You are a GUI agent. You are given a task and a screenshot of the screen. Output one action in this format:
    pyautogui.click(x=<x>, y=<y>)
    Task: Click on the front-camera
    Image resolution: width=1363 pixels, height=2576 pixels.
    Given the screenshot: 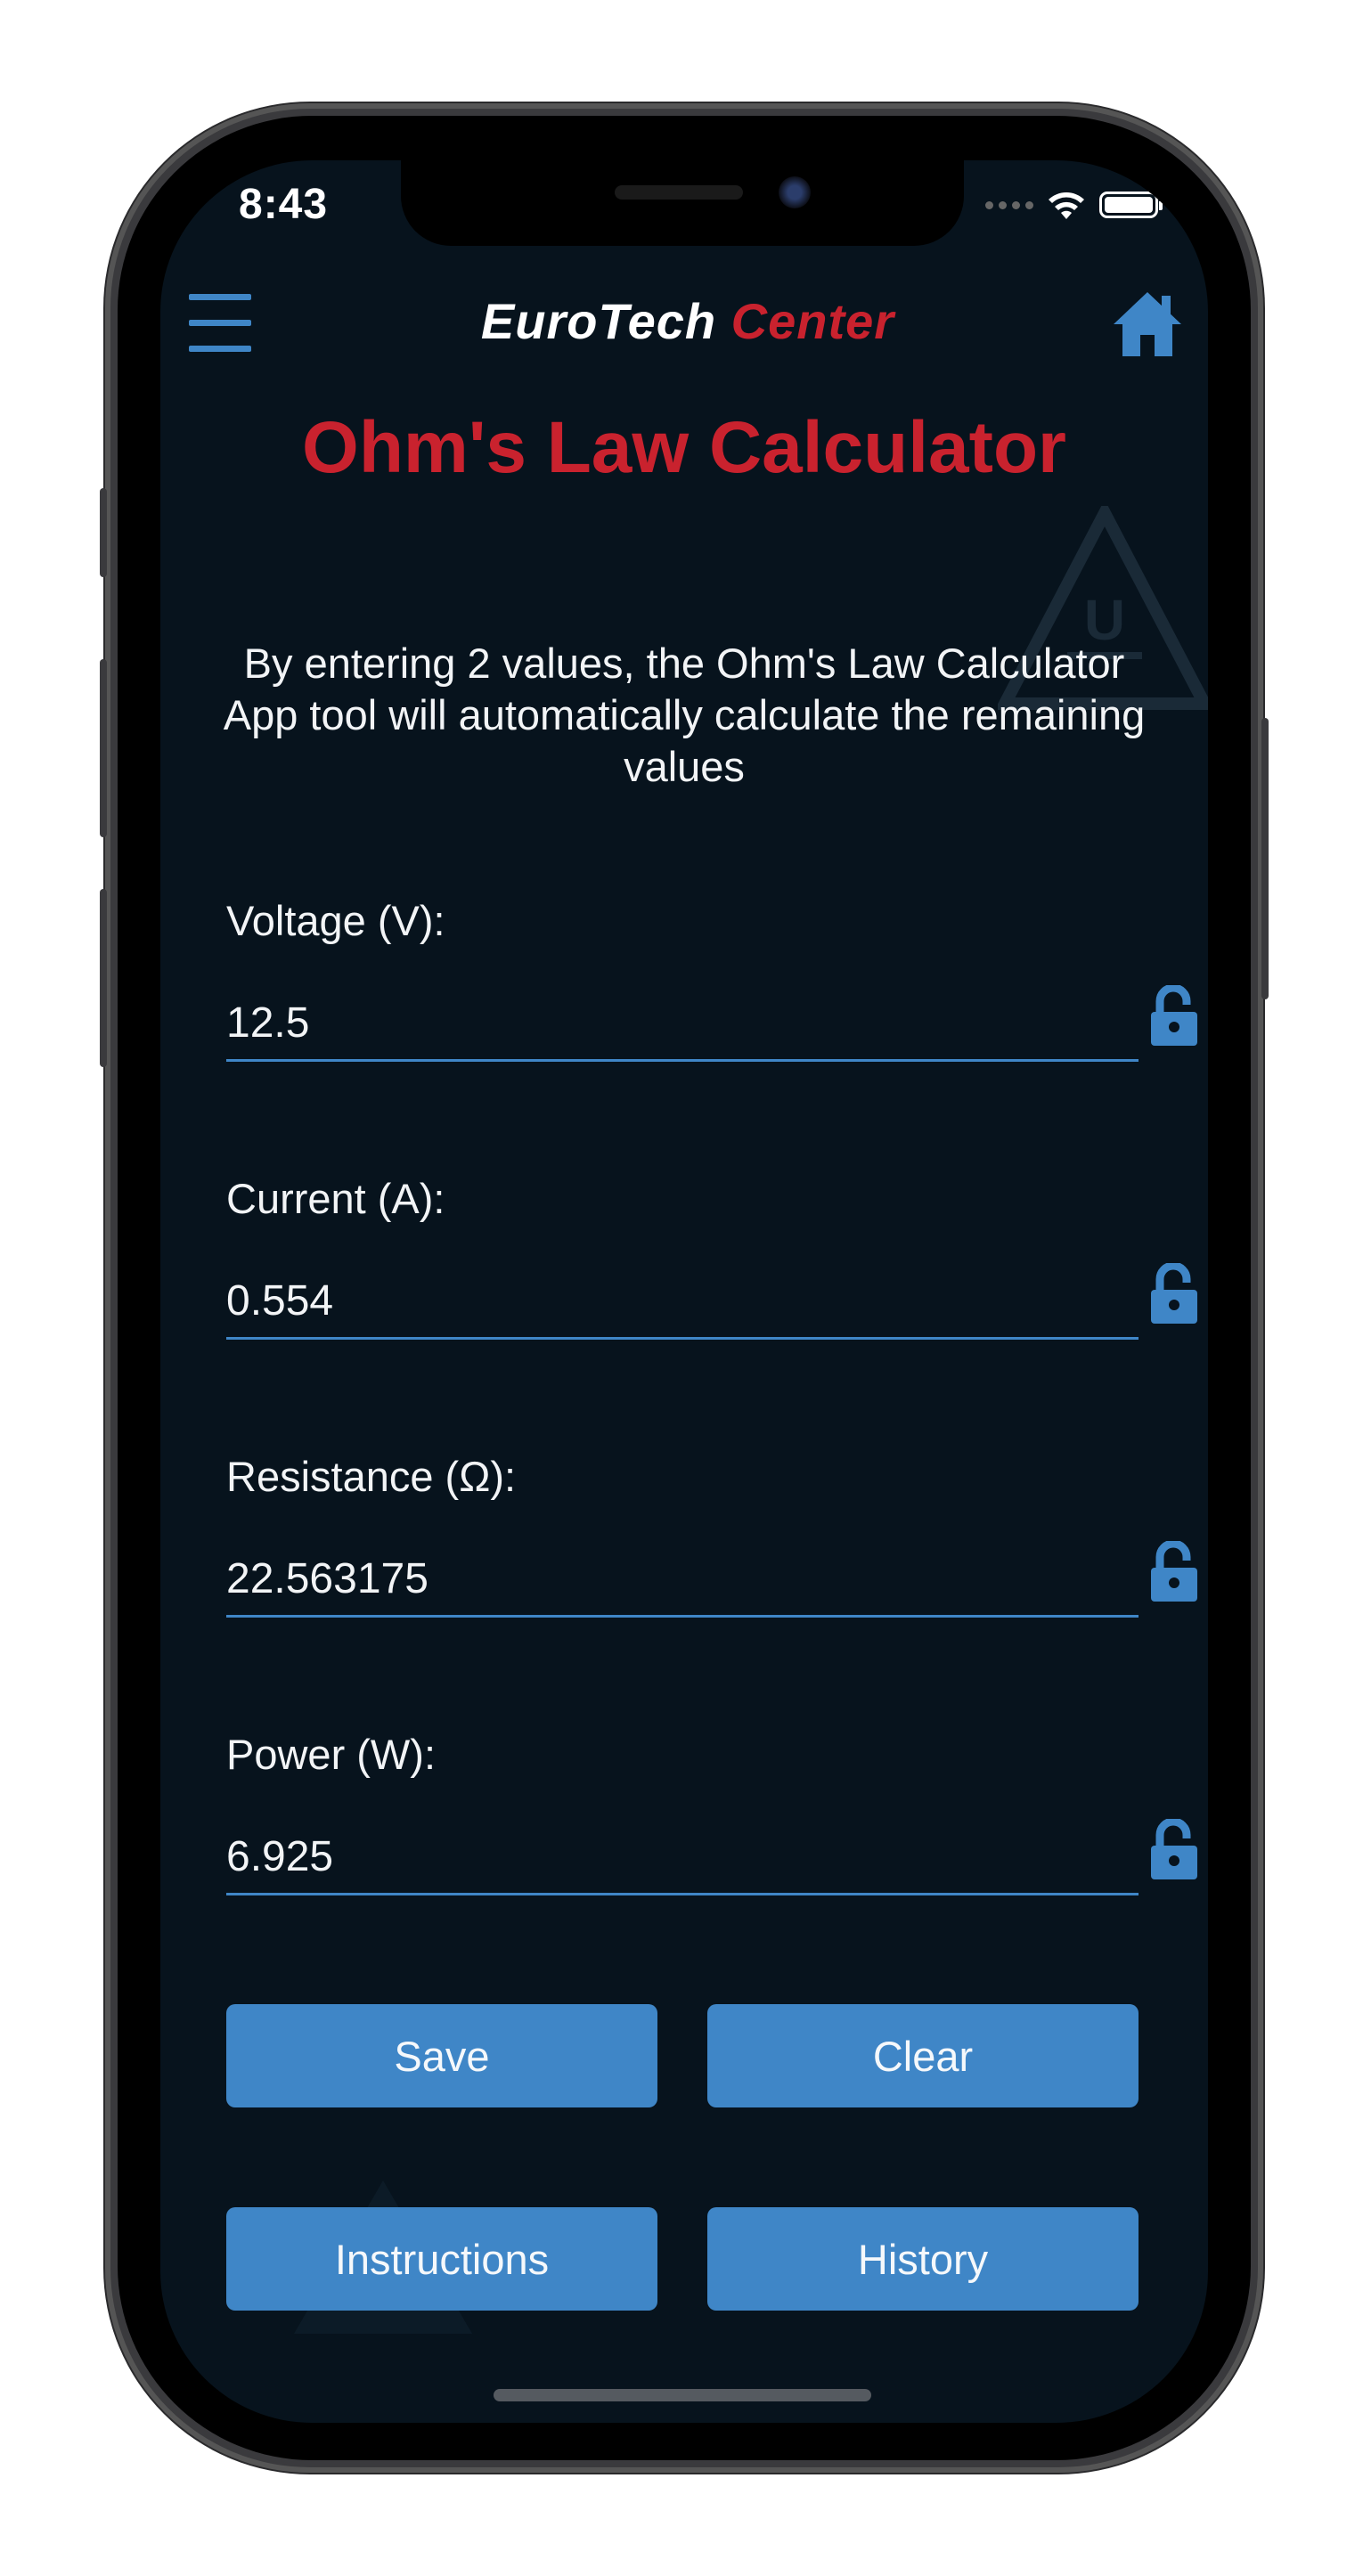 What is the action you would take?
    pyautogui.click(x=795, y=192)
    